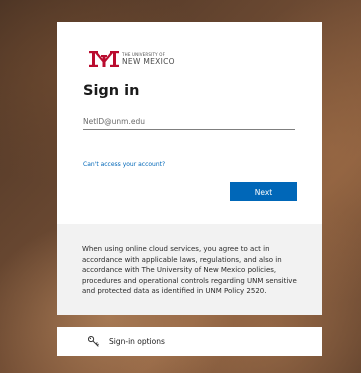 The image size is (361, 373). Describe the element at coordinates (137, 341) in the screenshot. I see `sign-in-options-label: Sign-in options` at that location.